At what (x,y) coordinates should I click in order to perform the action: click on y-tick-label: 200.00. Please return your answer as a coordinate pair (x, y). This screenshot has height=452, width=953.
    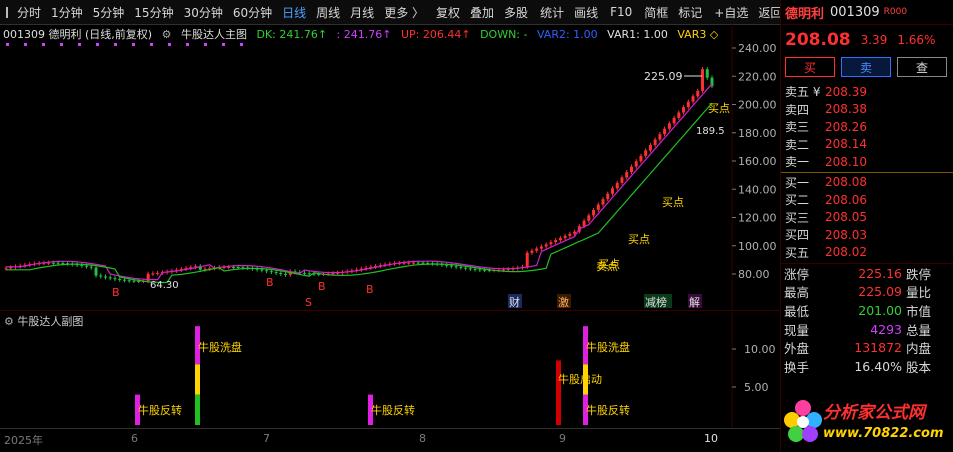
    Looking at the image, I should click on (757, 105).